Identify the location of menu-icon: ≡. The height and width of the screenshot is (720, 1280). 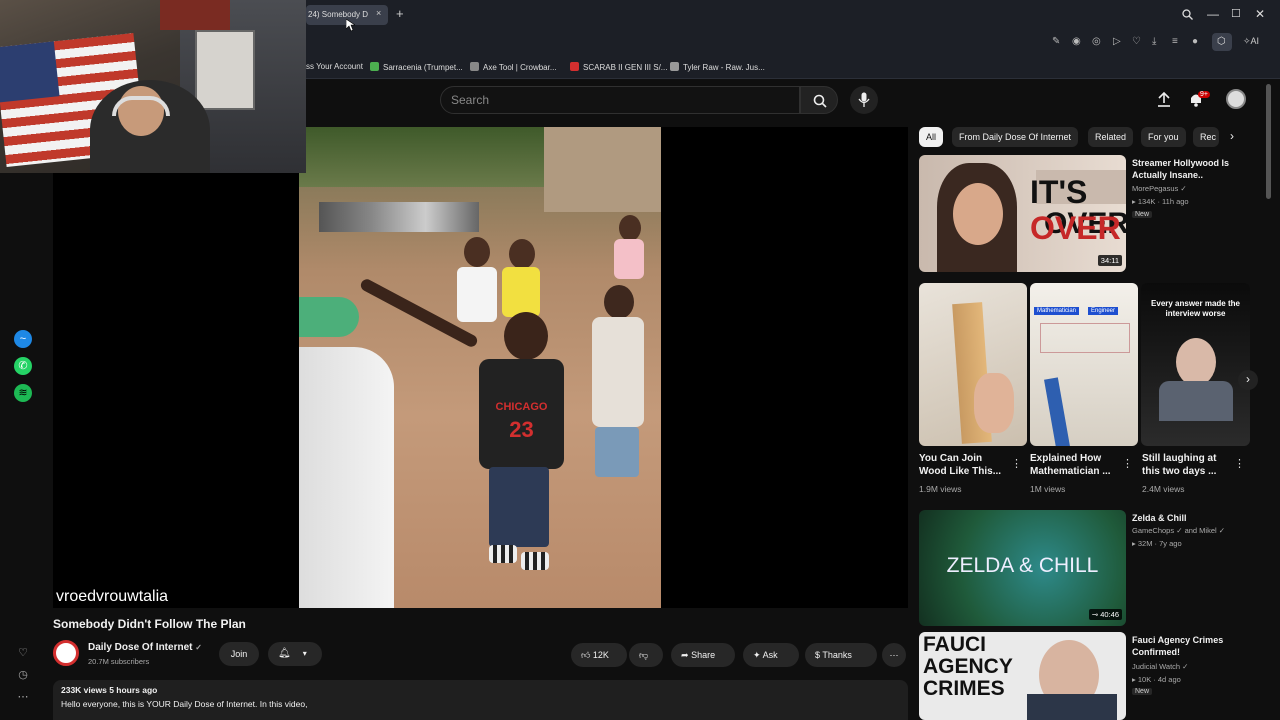
(1175, 41).